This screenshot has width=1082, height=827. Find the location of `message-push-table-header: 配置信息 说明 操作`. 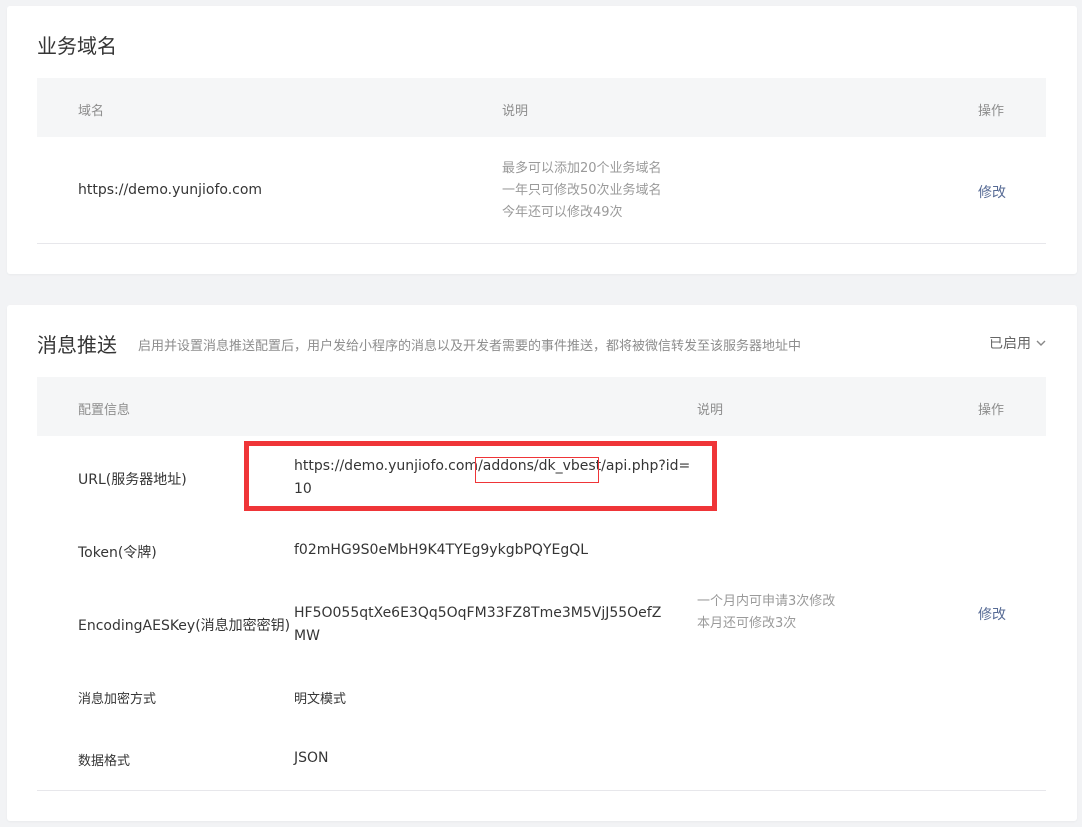

message-push-table-header: 配置信息 说明 操作 is located at coordinates (541, 406).